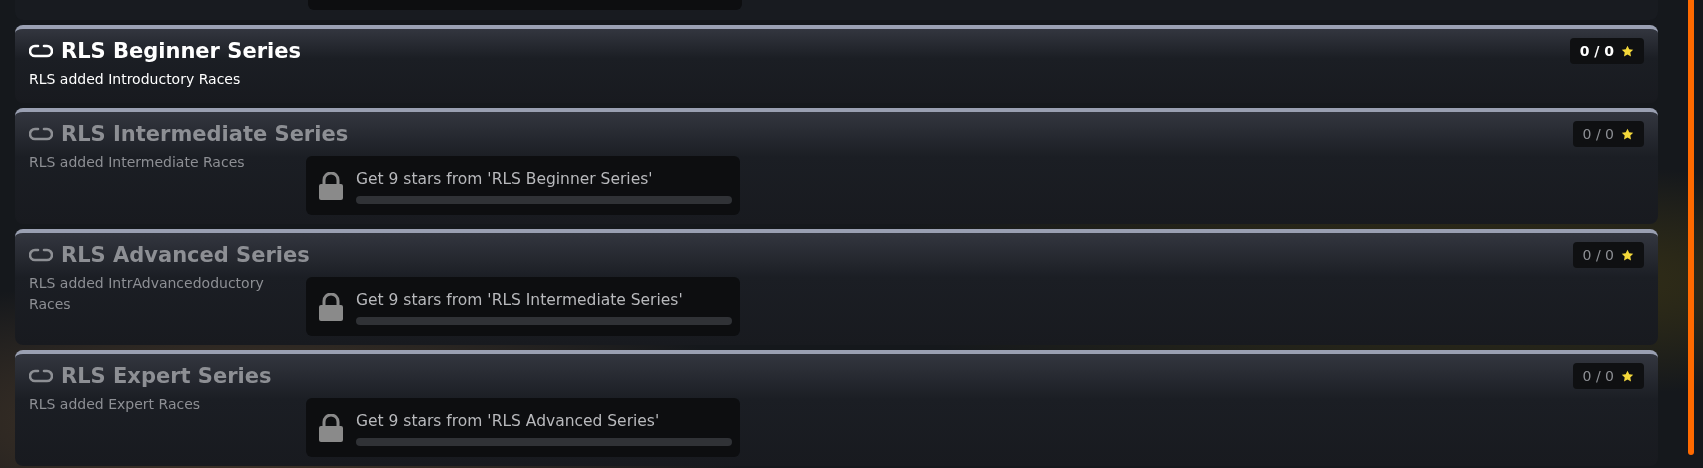  What do you see at coordinates (505, 178) in the screenshot?
I see `requirement-text: Get 9 stars from 'RLS Beginner Series'` at bounding box center [505, 178].